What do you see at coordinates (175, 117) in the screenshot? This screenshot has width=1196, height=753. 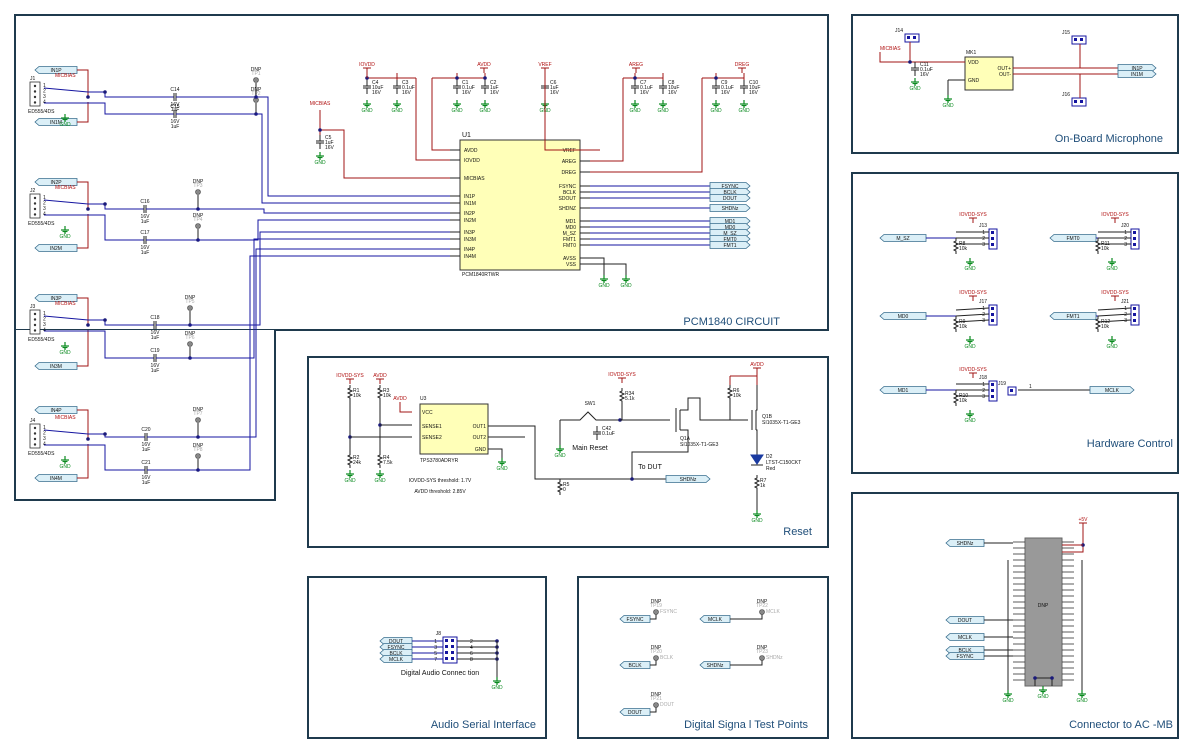 I see `capacitor: C1516V1uF` at bounding box center [175, 117].